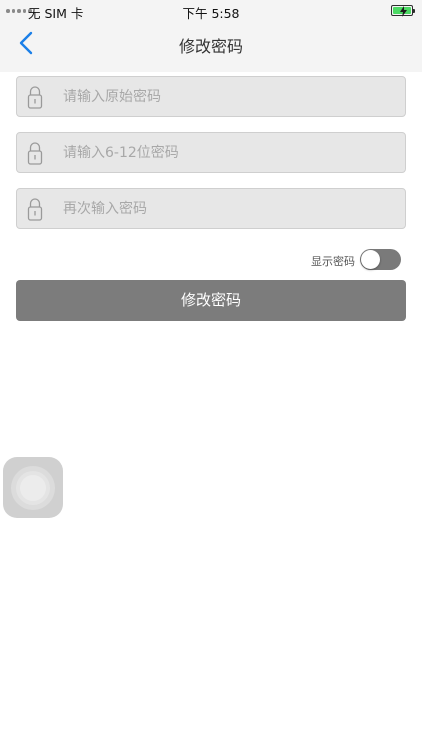 The image size is (422, 750). What do you see at coordinates (211, 13) in the screenshot?
I see `status-time: 下午 5:58` at bounding box center [211, 13].